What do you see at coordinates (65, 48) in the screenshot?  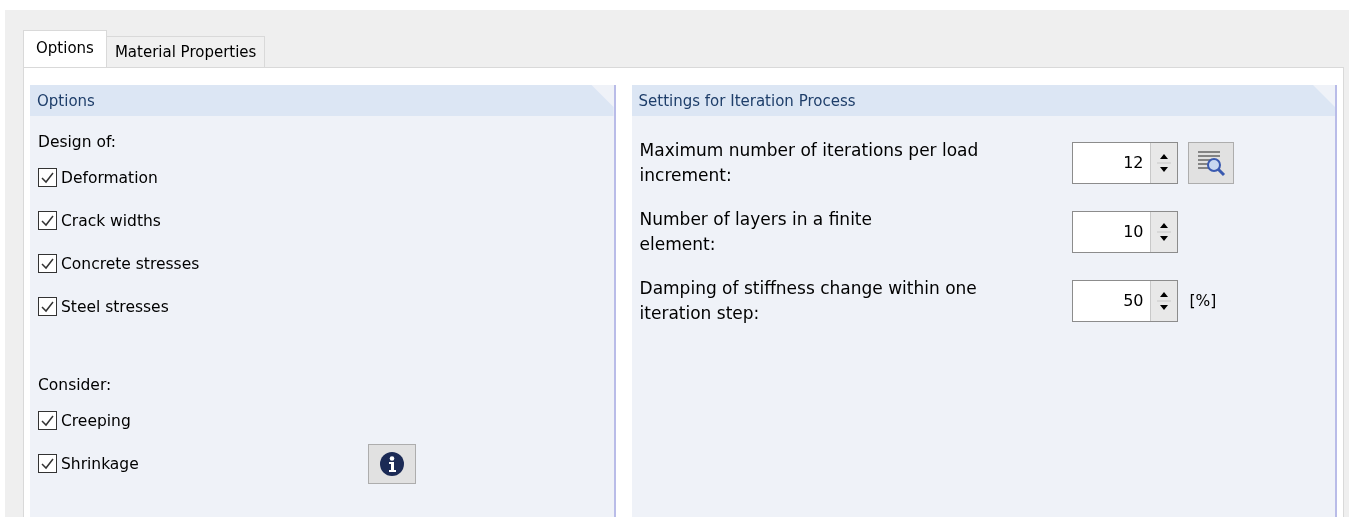 I see `tab: Options` at bounding box center [65, 48].